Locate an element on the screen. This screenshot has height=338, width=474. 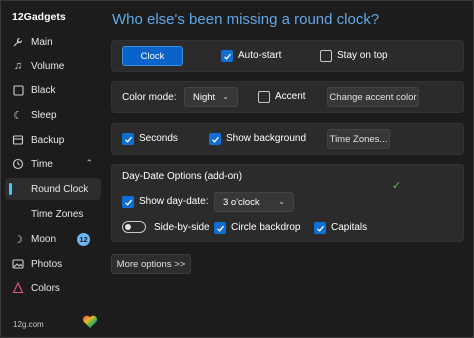
capitals-label: Capitals is located at coordinates (349, 227).